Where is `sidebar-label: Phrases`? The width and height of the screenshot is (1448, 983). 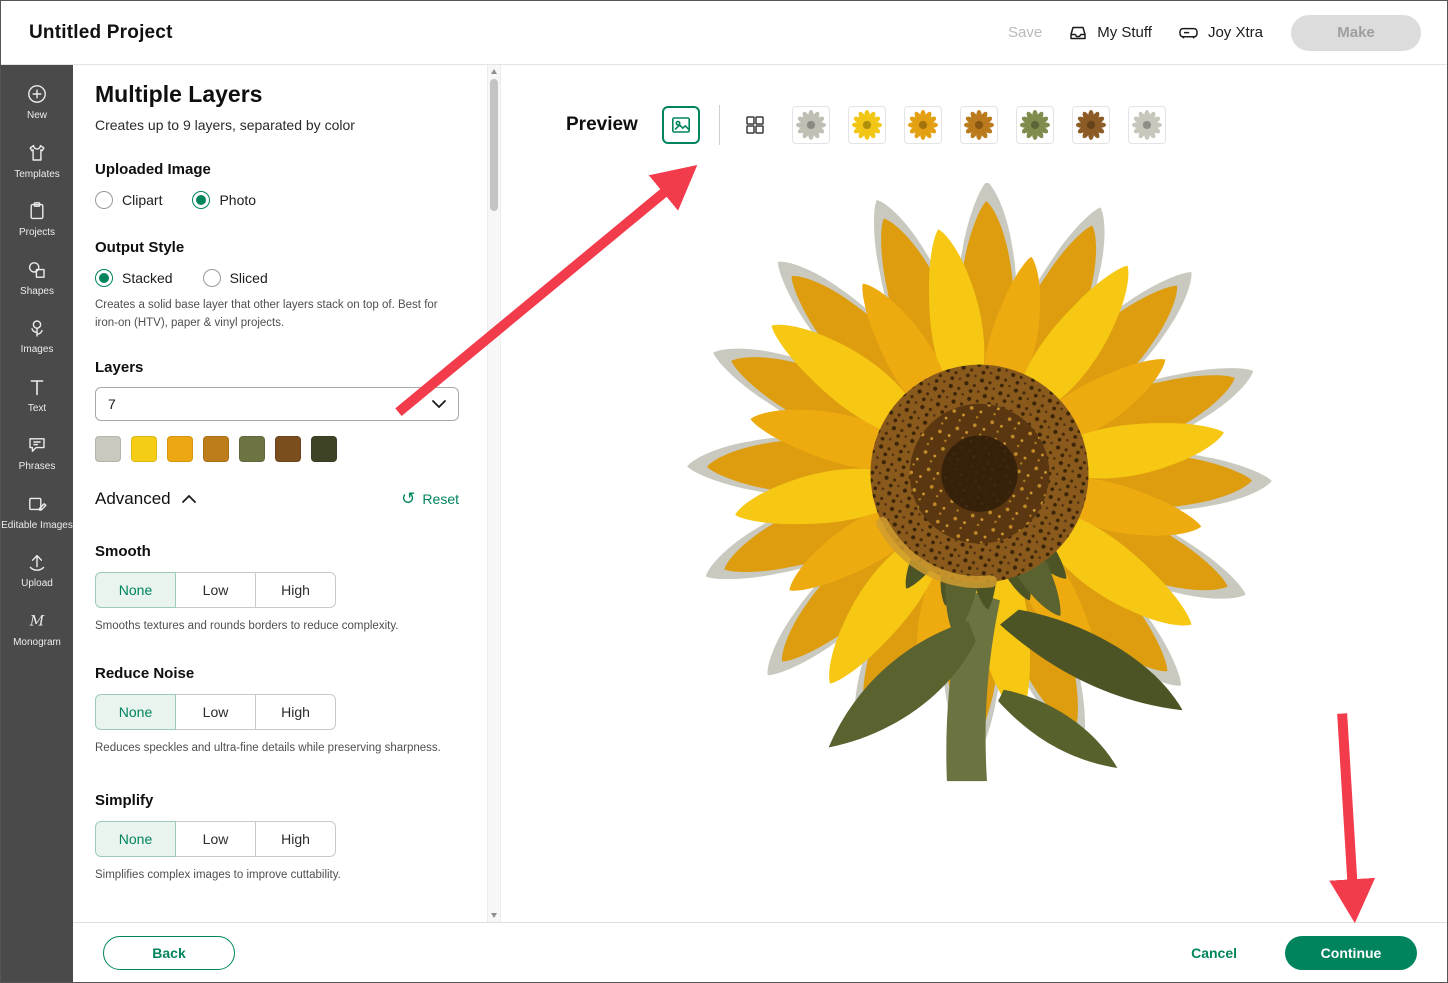 sidebar-label: Phrases is located at coordinates (37, 466).